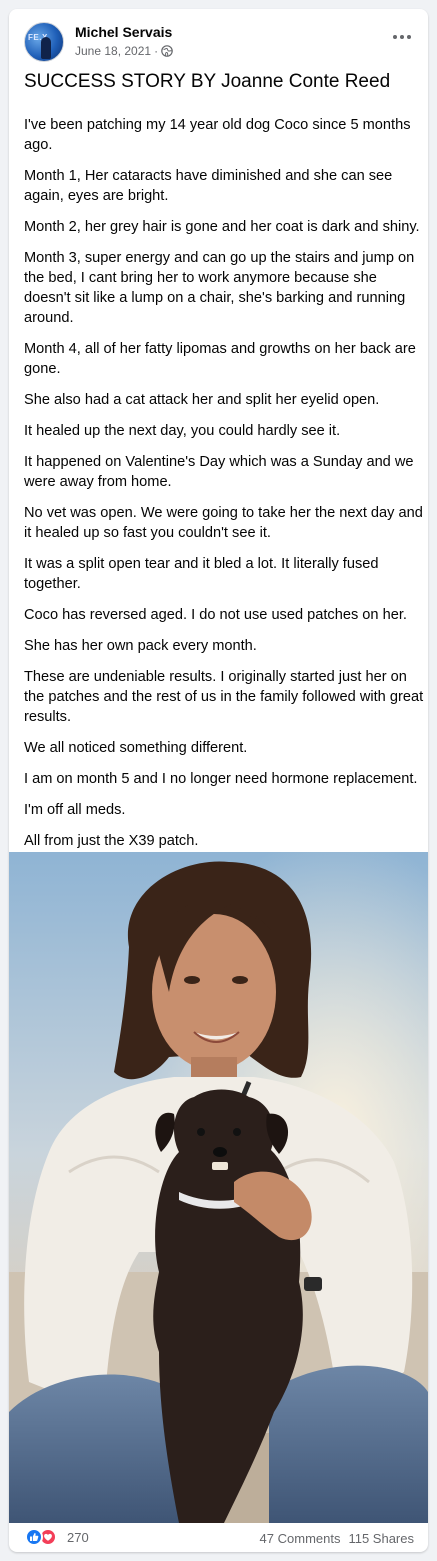 Image resolution: width=437 pixels, height=1561 pixels. Describe the element at coordinates (34, 1537) in the screenshot. I see `like-icon` at that location.